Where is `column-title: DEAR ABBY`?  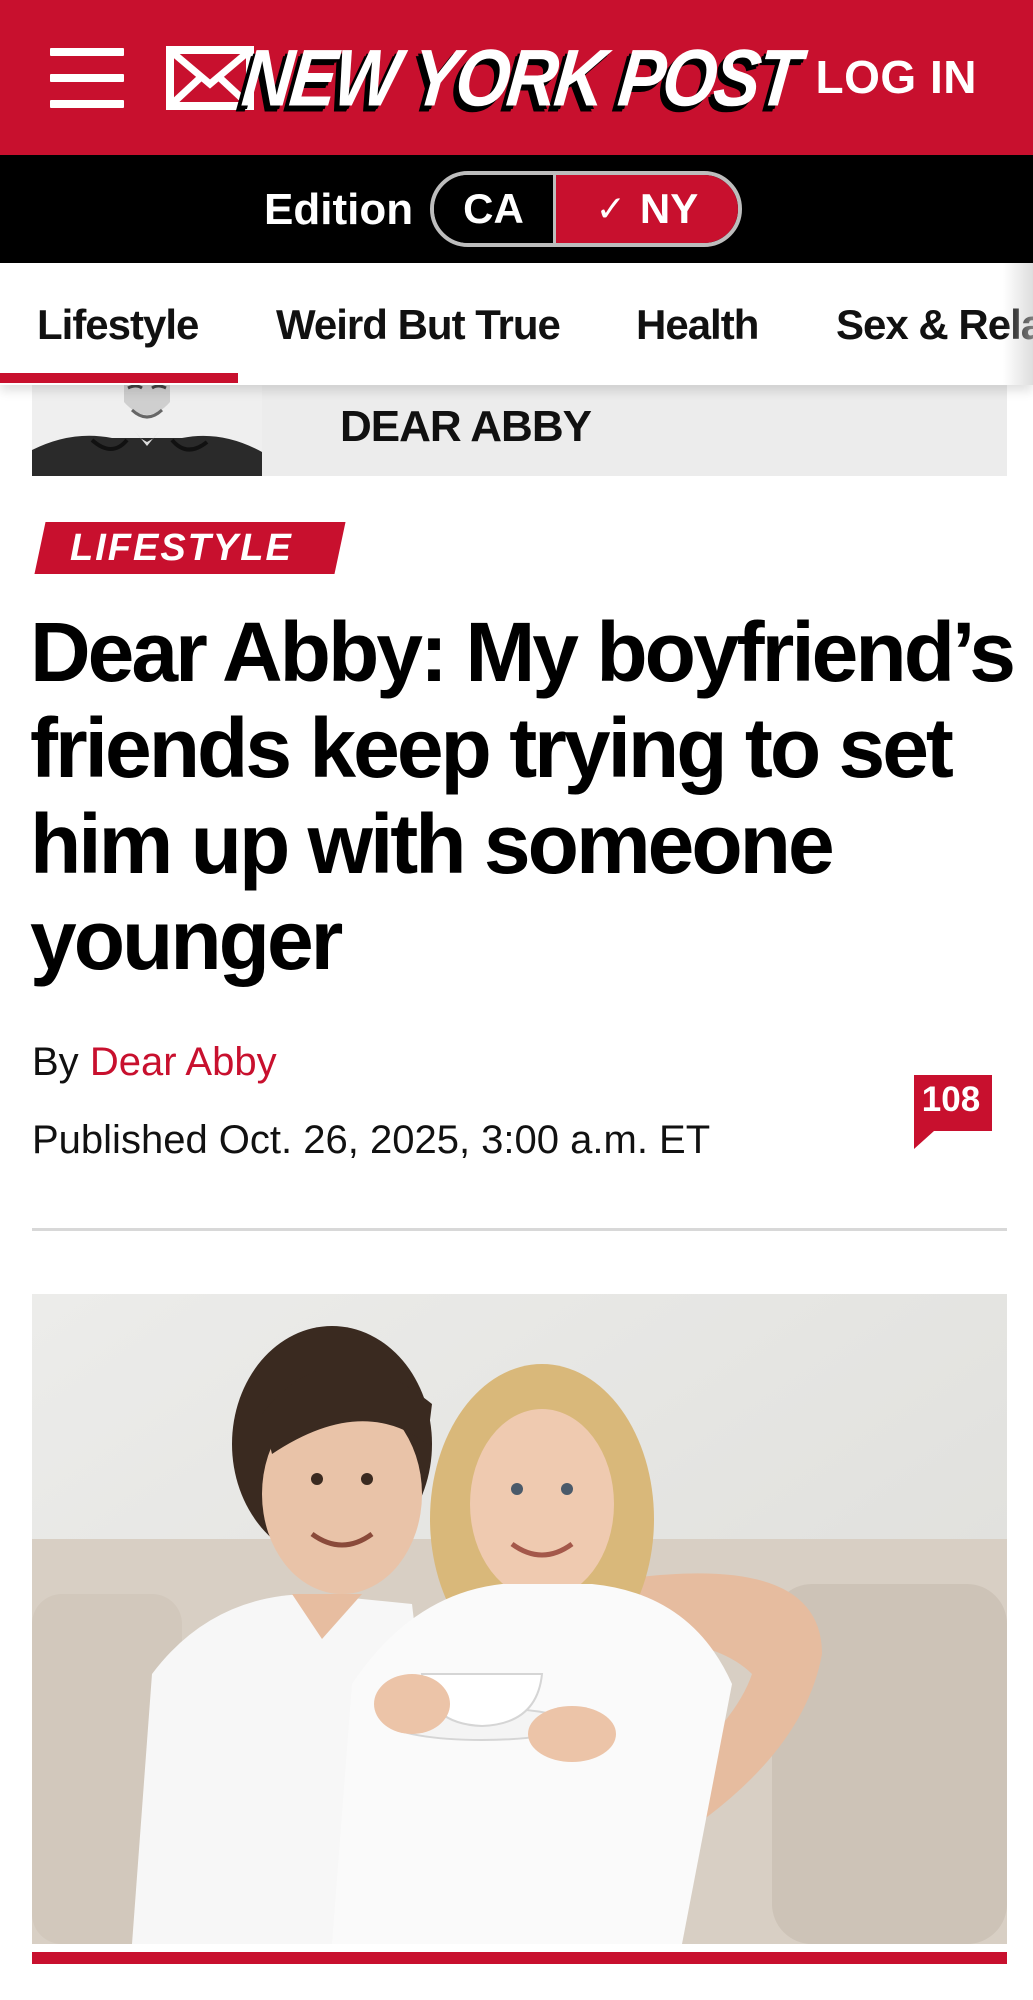
column-title: DEAR ABBY is located at coordinates (466, 426).